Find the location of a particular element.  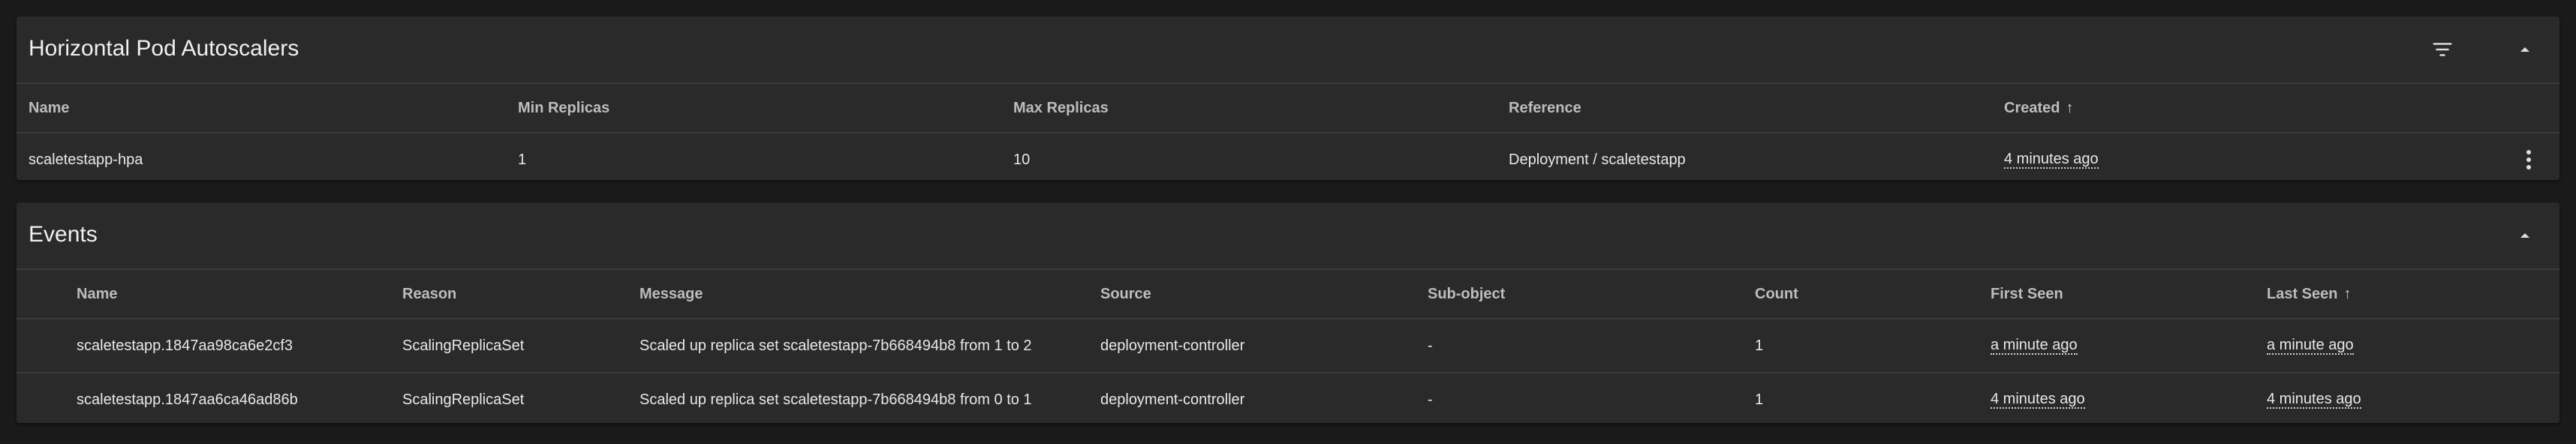

event-last-seen: 4 minutes ago is located at coordinates (2314, 400).